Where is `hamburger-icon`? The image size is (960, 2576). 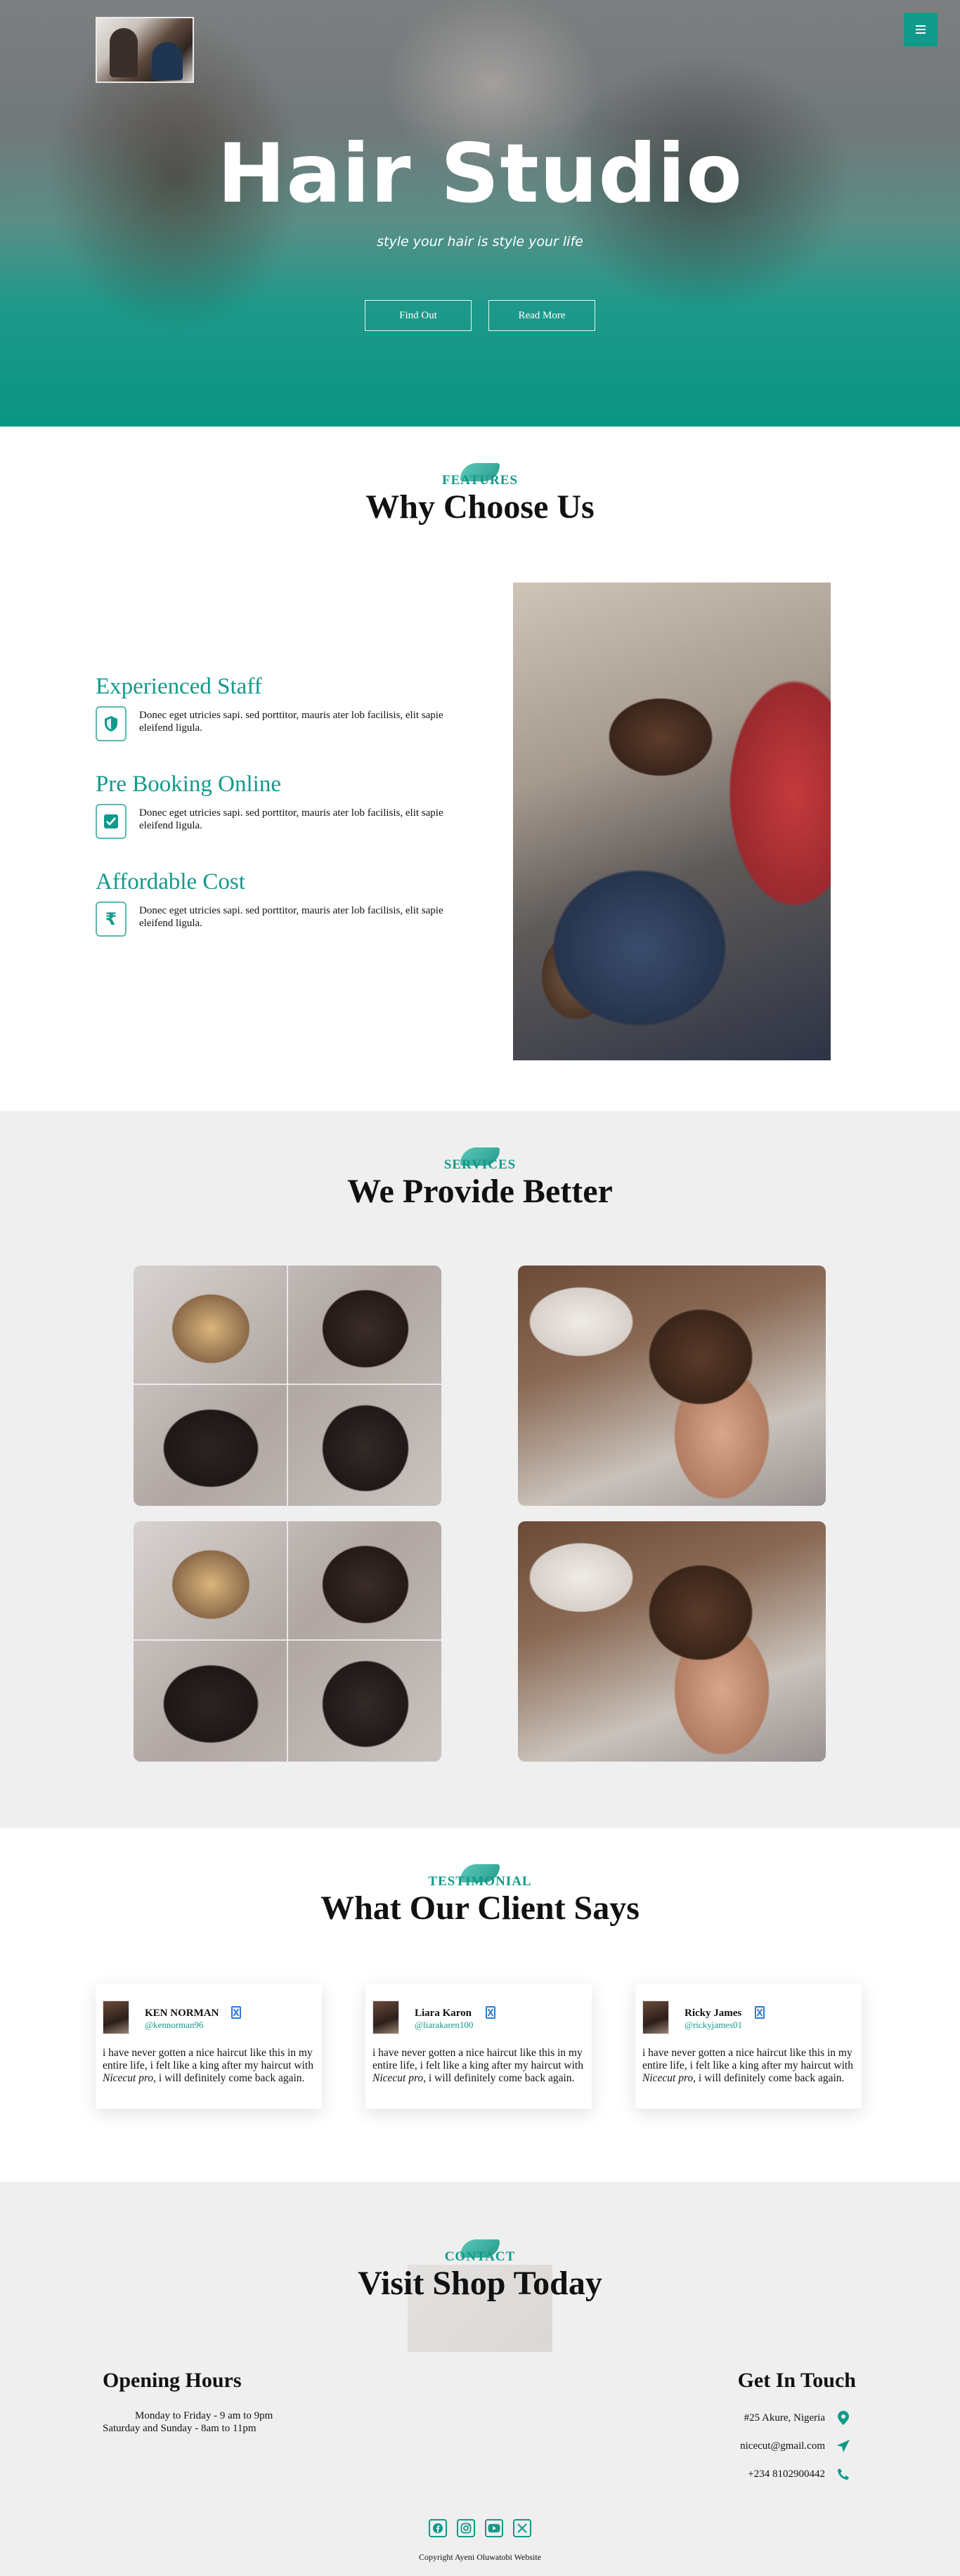 hamburger-icon is located at coordinates (921, 29).